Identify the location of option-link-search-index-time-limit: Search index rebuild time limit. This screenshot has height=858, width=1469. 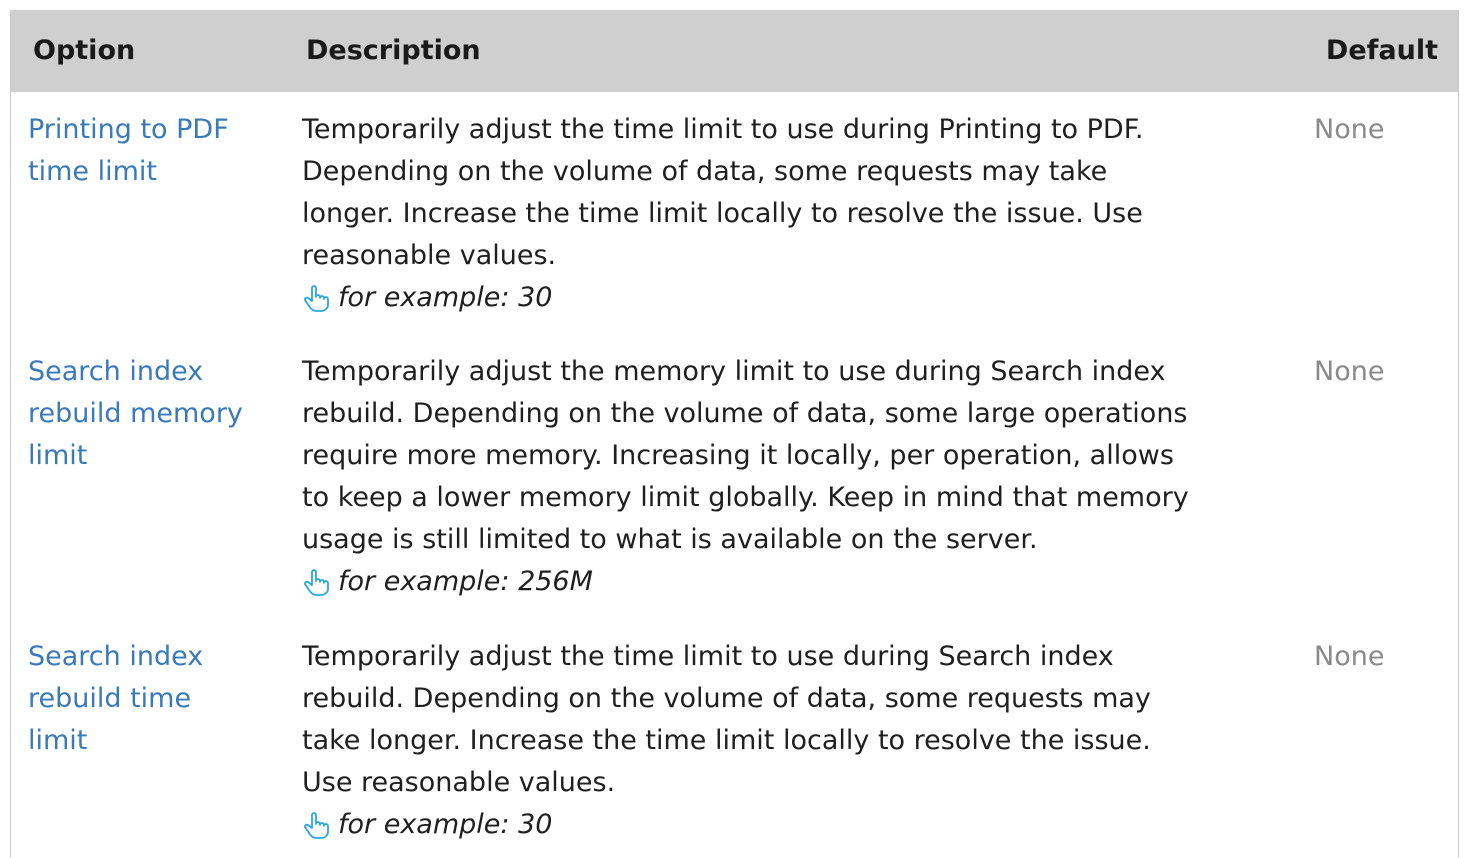
(153, 699).